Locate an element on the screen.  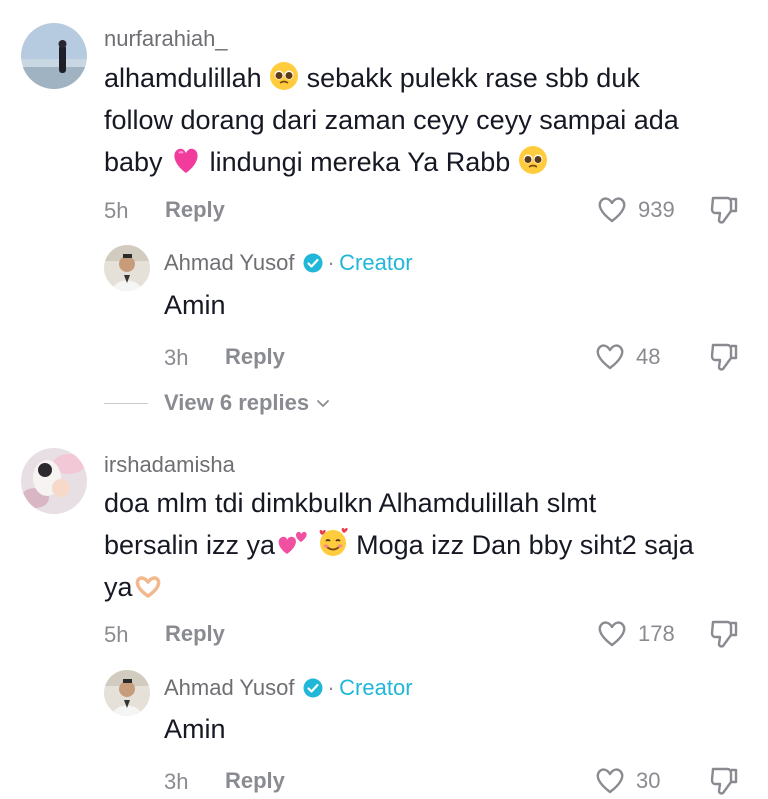
view-replies-button: View 6 replies is located at coordinates (247, 403).